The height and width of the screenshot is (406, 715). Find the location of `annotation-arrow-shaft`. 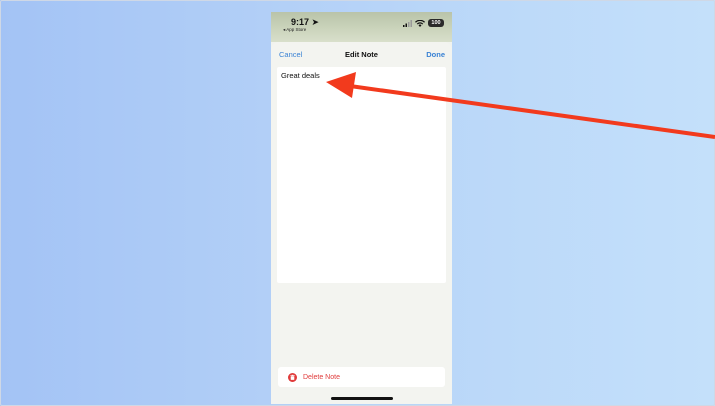

annotation-arrow-shaft is located at coordinates (532, 111).